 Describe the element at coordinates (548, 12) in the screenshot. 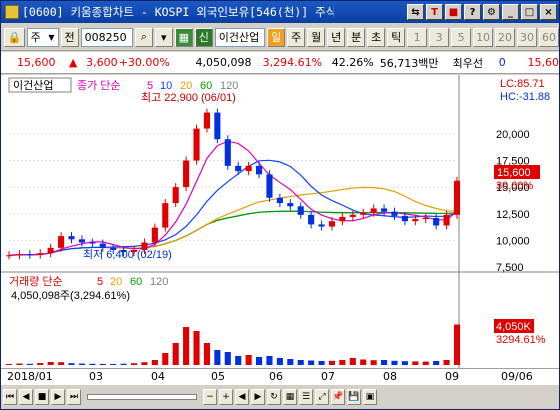

I see `close-icon: ×` at that location.